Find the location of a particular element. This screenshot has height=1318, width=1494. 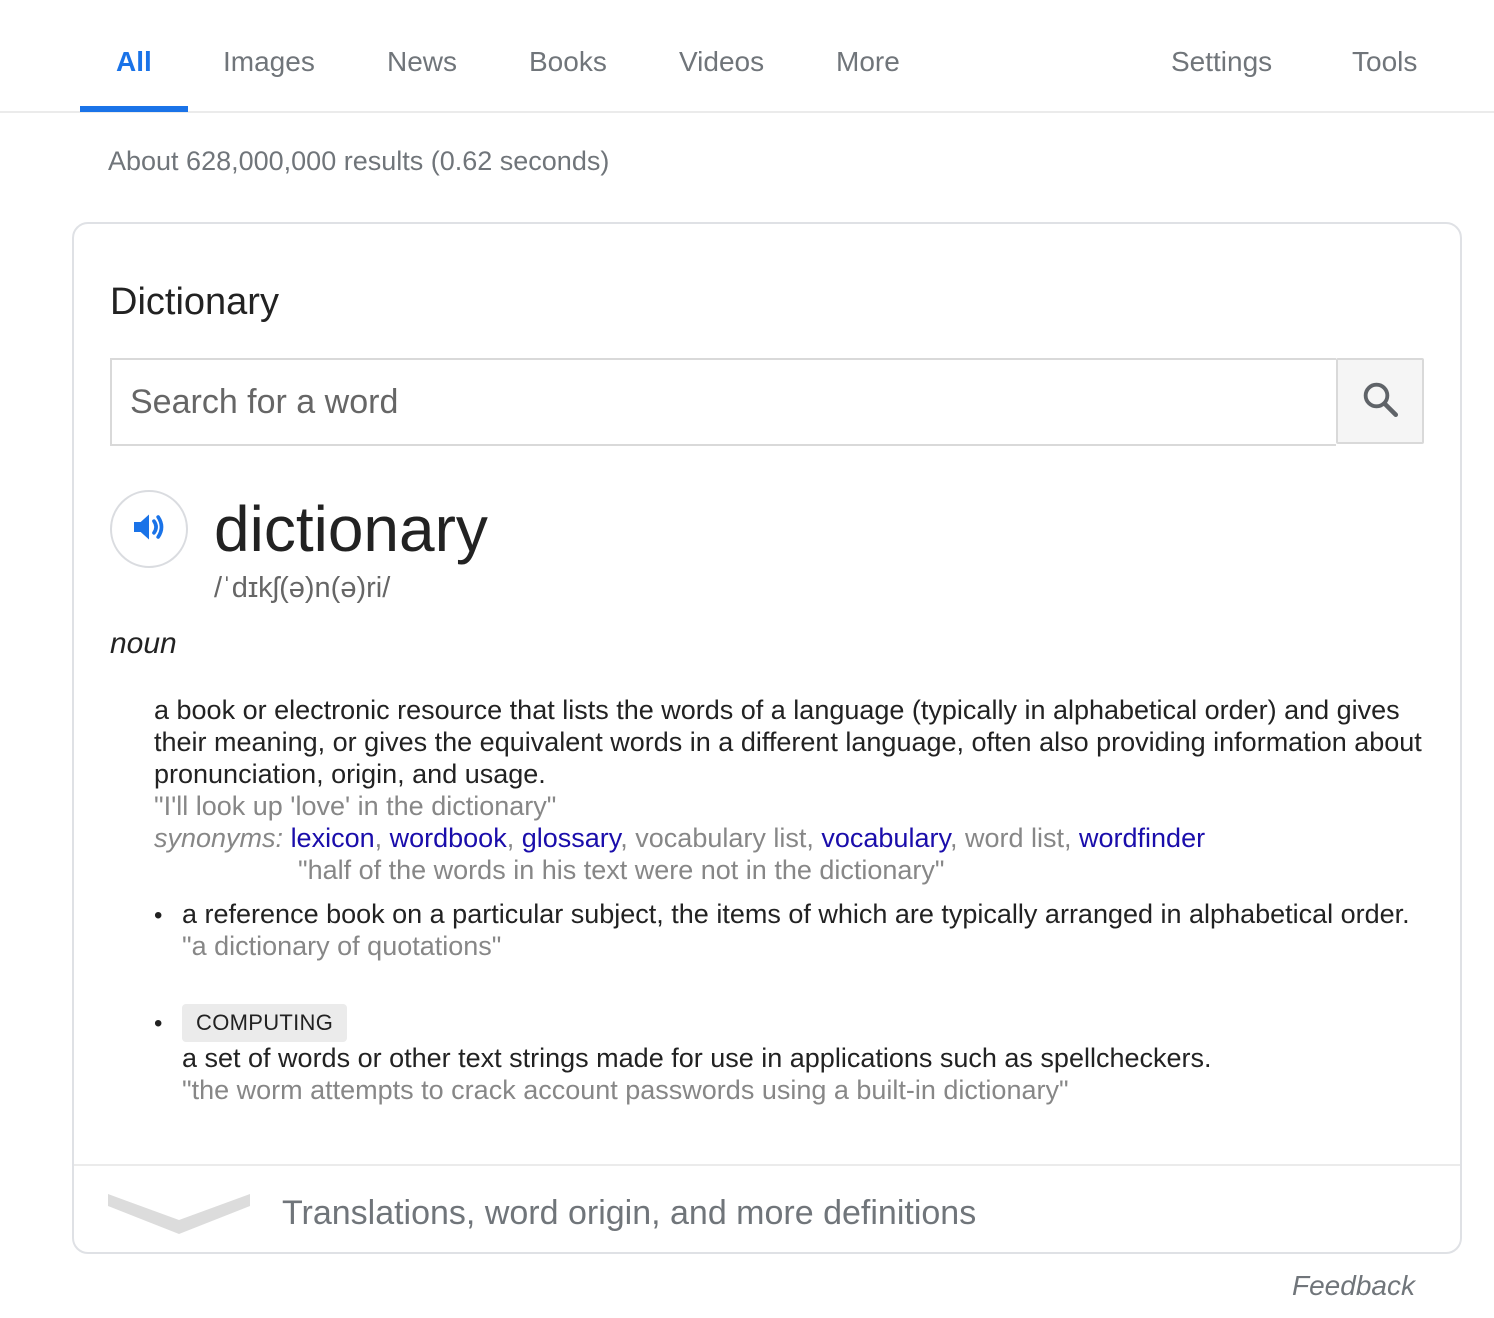

tab-news: News is located at coordinates (422, 64).